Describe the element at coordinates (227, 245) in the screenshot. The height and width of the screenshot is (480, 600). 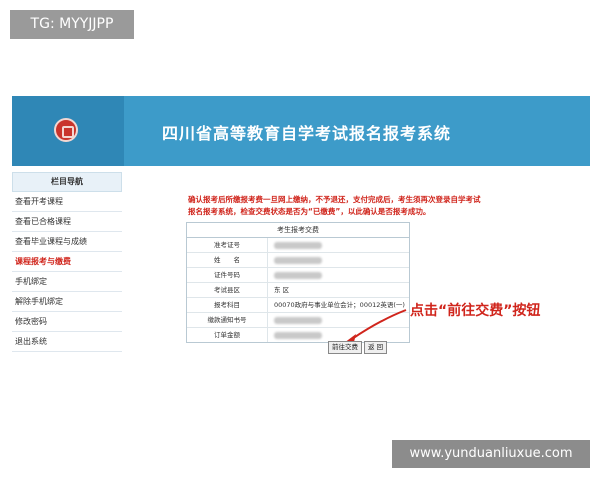
I see `form-label: 准考证号` at that location.